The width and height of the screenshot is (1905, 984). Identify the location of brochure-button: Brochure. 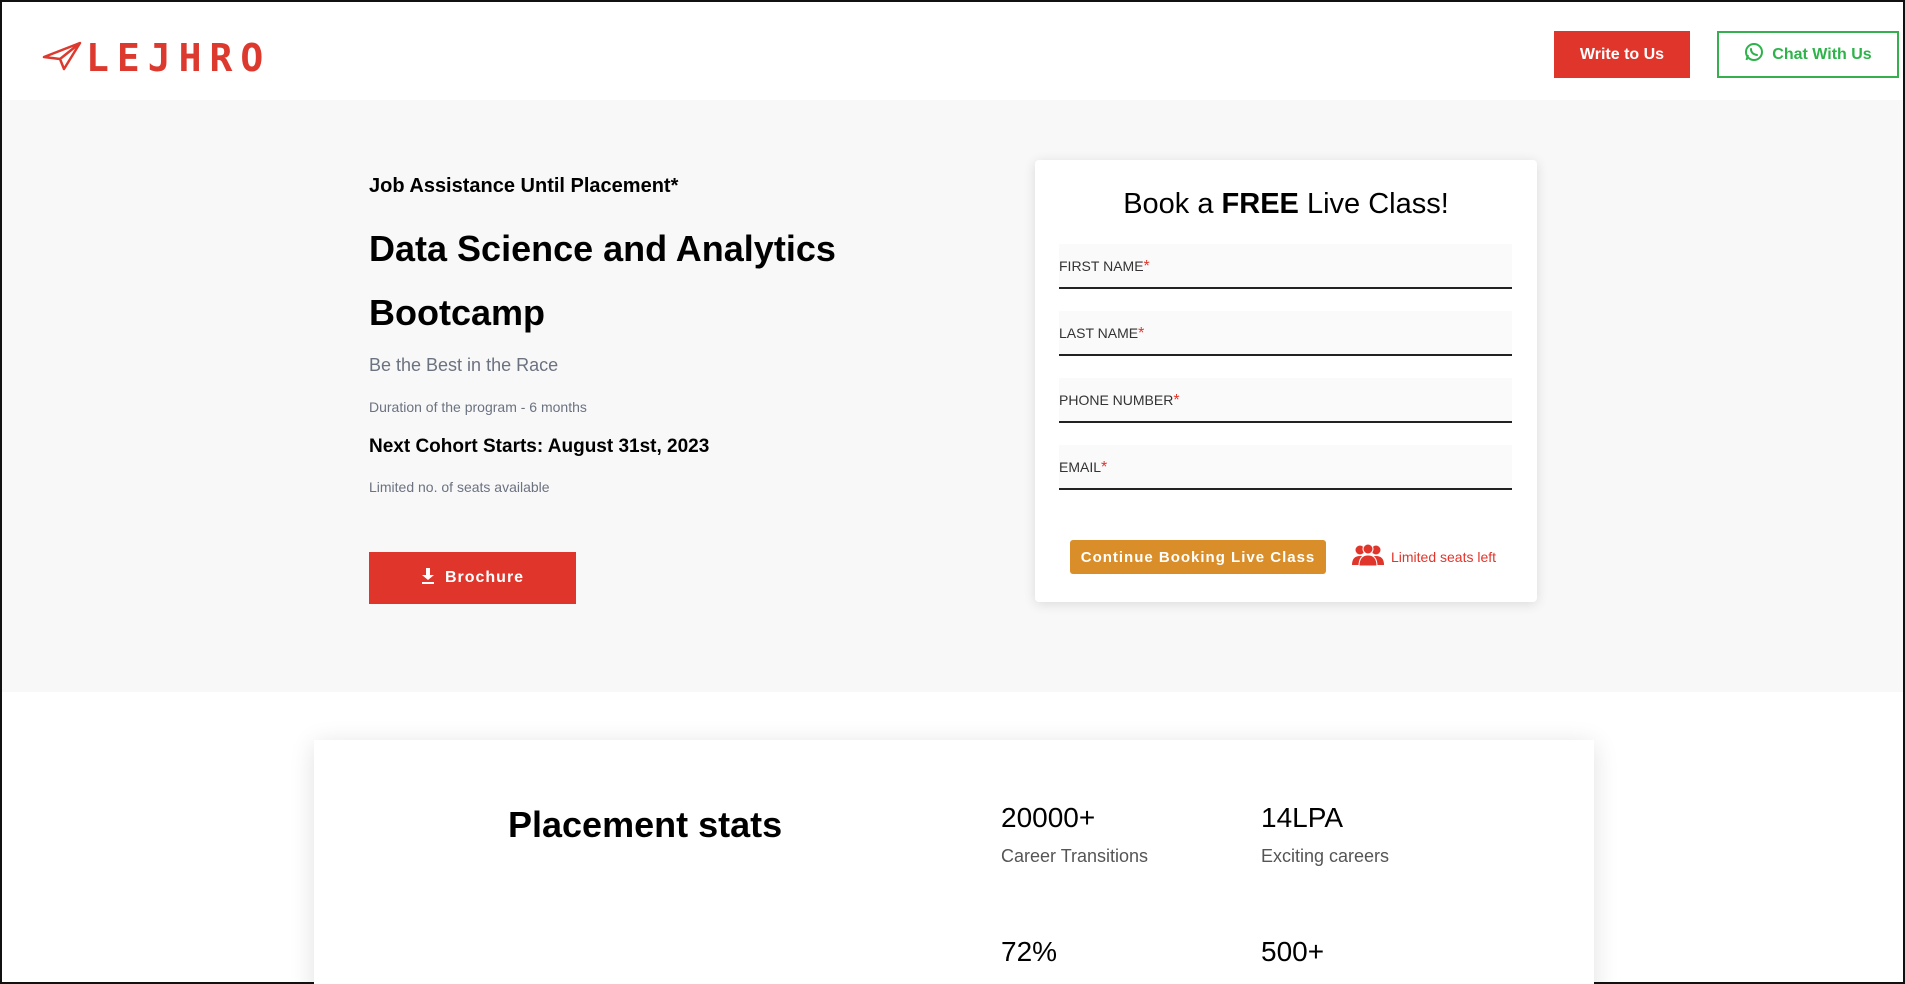
(472, 578).